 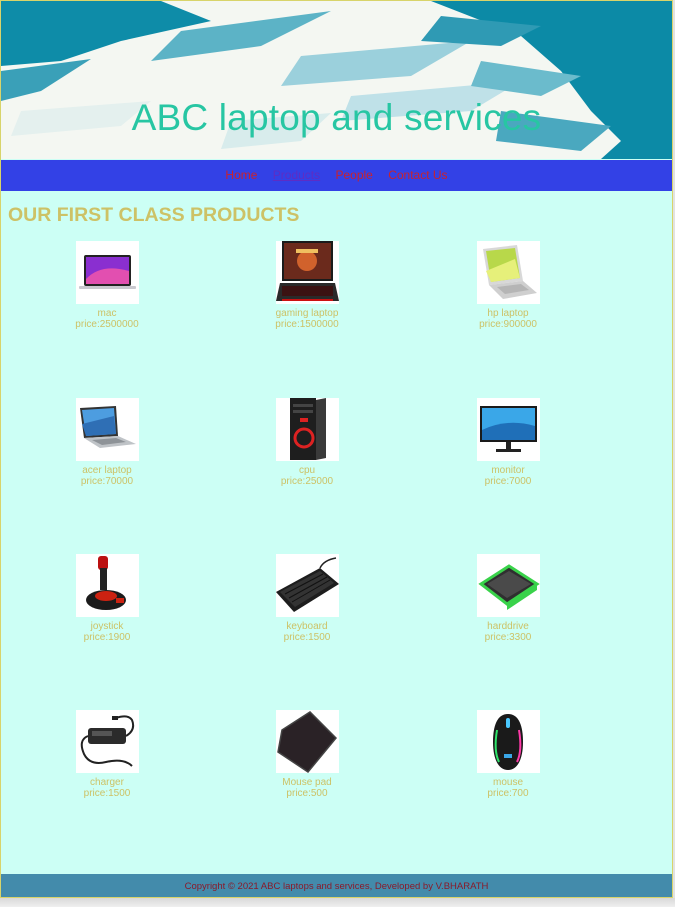 I want to click on nav-link-products: Products, so click(x=296, y=175).